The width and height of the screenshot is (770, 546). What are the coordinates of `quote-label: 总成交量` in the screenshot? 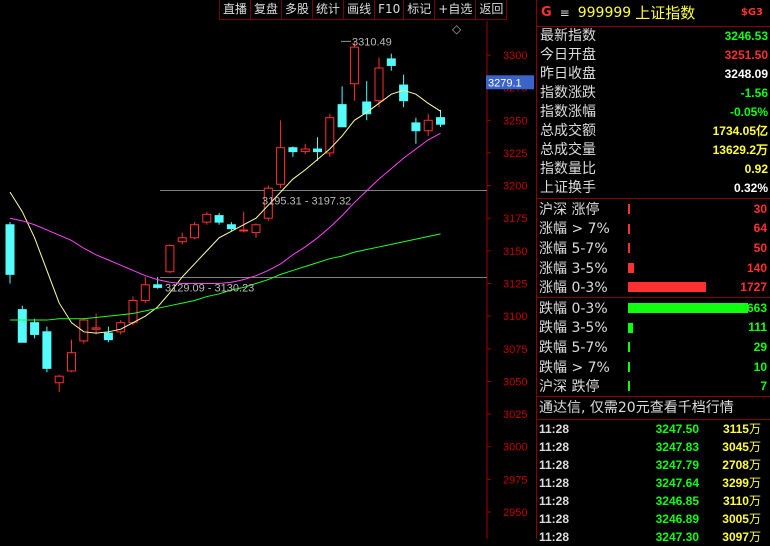 It's located at (568, 150).